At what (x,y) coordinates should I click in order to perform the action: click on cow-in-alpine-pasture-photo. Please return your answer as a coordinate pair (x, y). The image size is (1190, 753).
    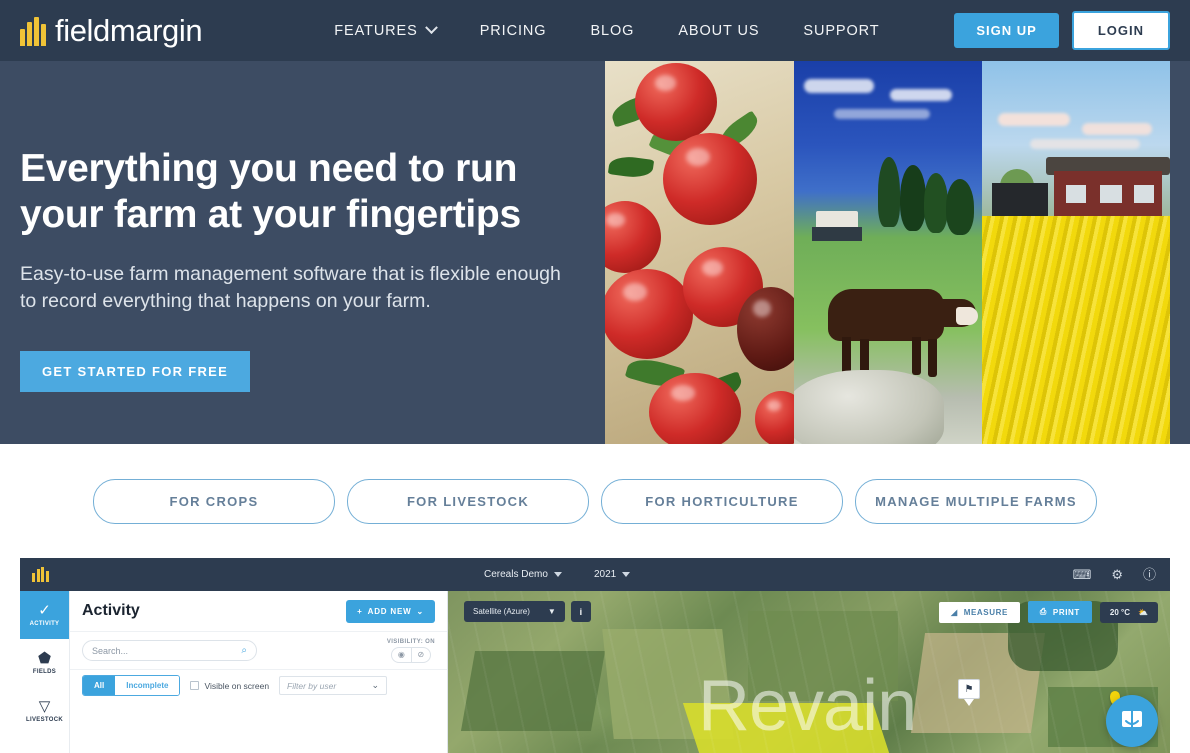
    Looking at the image, I should click on (888, 252).